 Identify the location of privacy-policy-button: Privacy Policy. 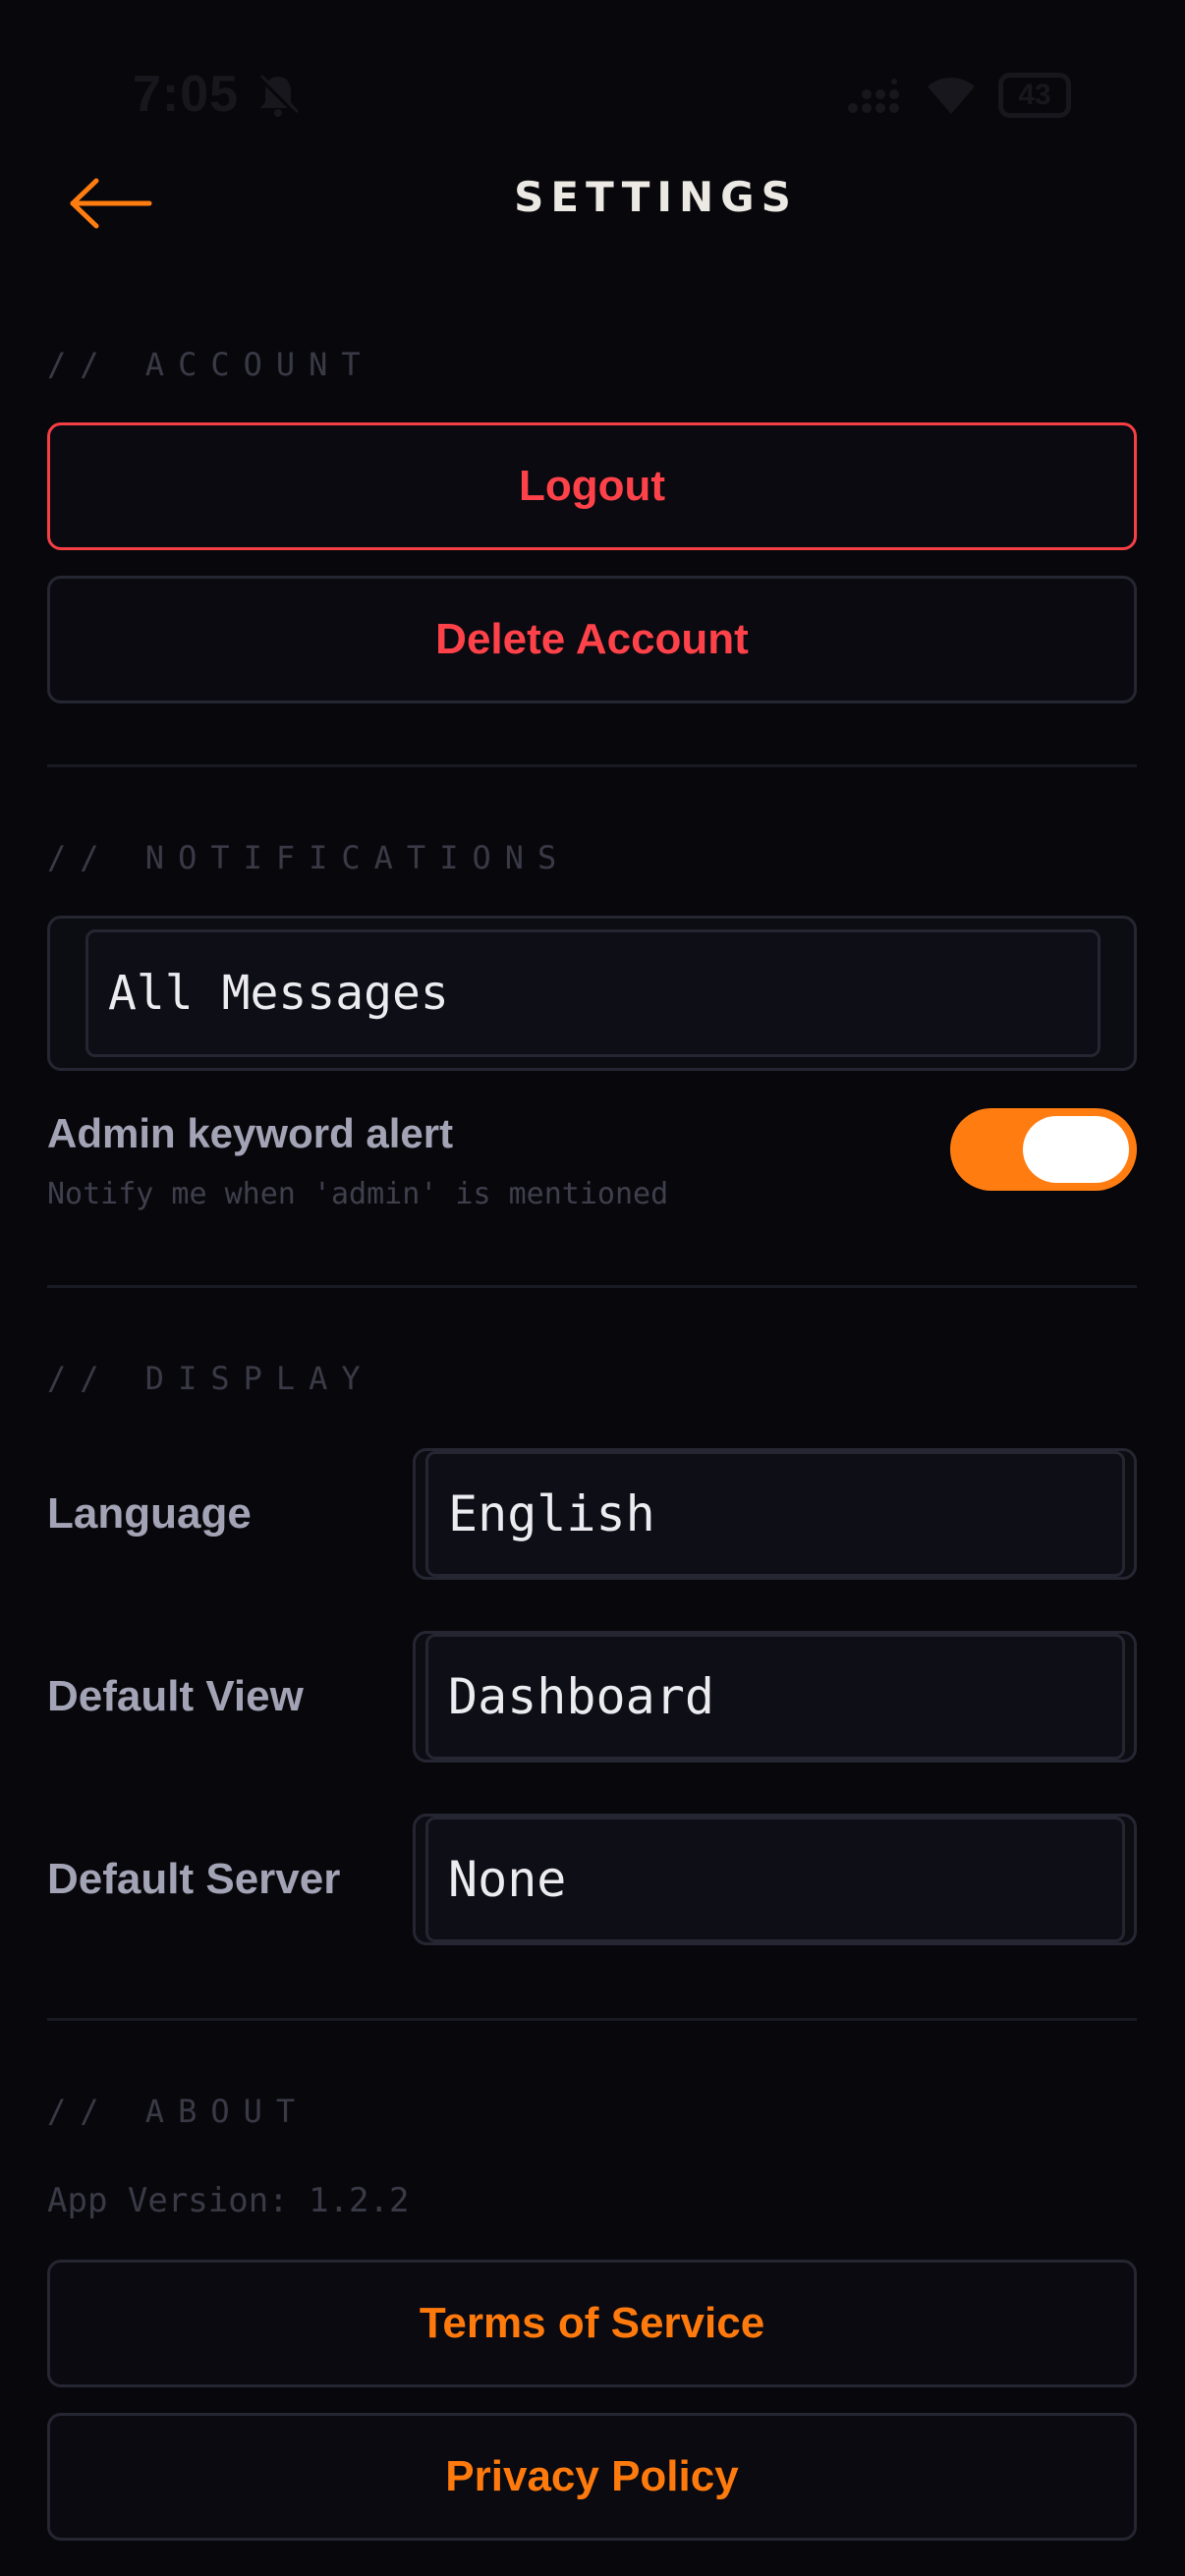
(592, 2477).